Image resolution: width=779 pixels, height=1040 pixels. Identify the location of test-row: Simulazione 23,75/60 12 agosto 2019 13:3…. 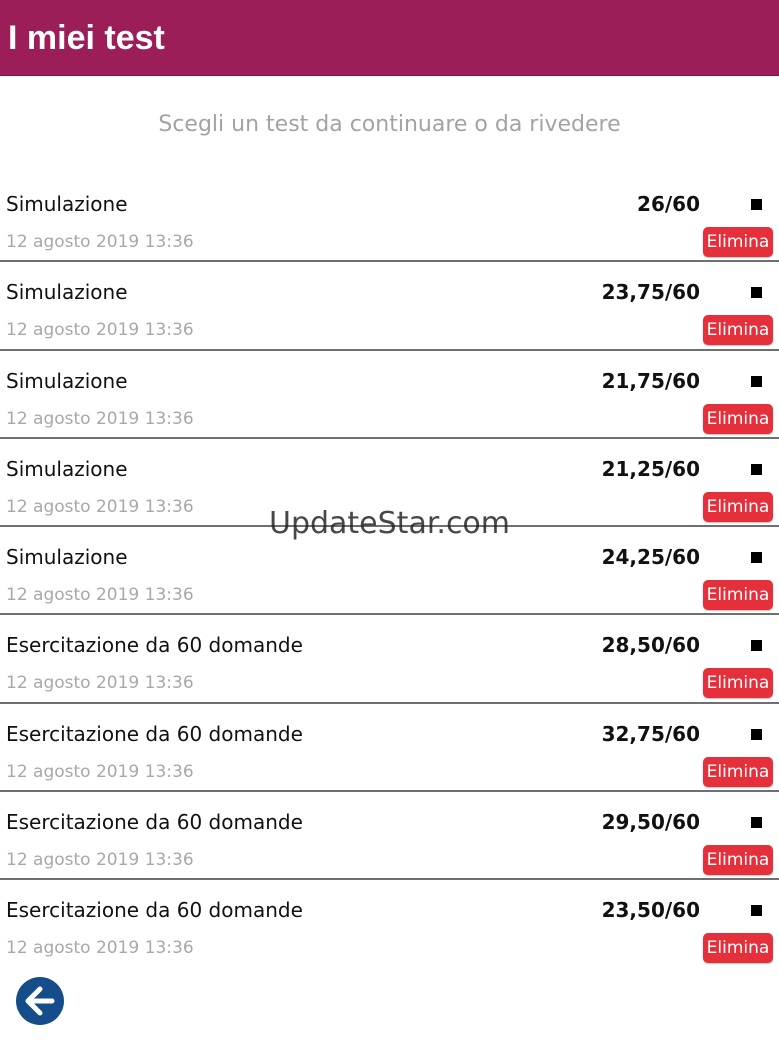
(389, 306).